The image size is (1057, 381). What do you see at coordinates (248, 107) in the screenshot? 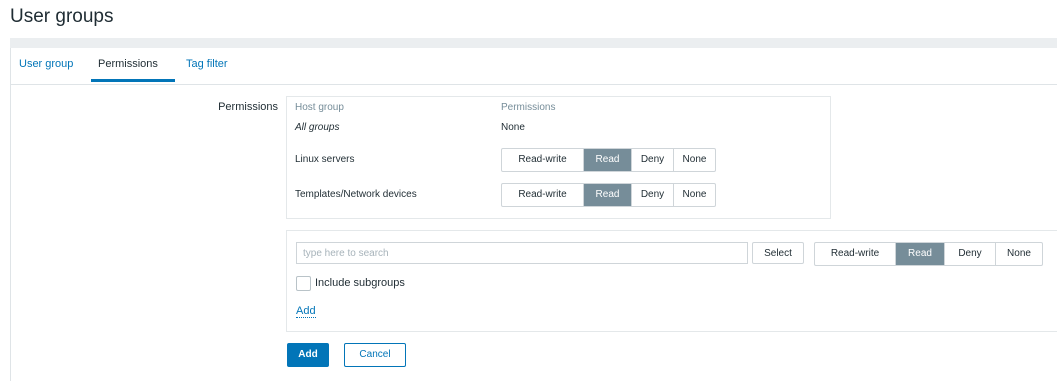
I see `permissions-label: Permissions` at bounding box center [248, 107].